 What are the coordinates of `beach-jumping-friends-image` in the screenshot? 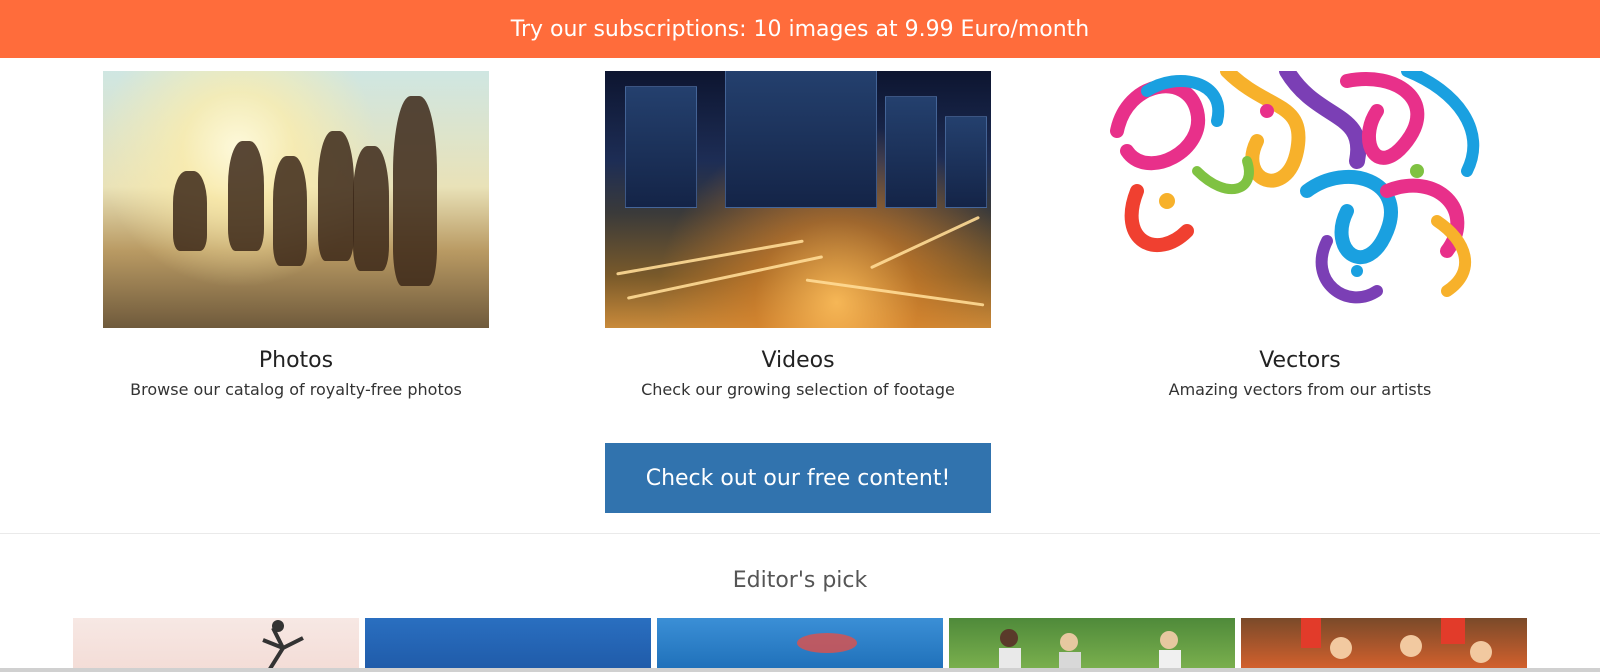 It's located at (296, 199).